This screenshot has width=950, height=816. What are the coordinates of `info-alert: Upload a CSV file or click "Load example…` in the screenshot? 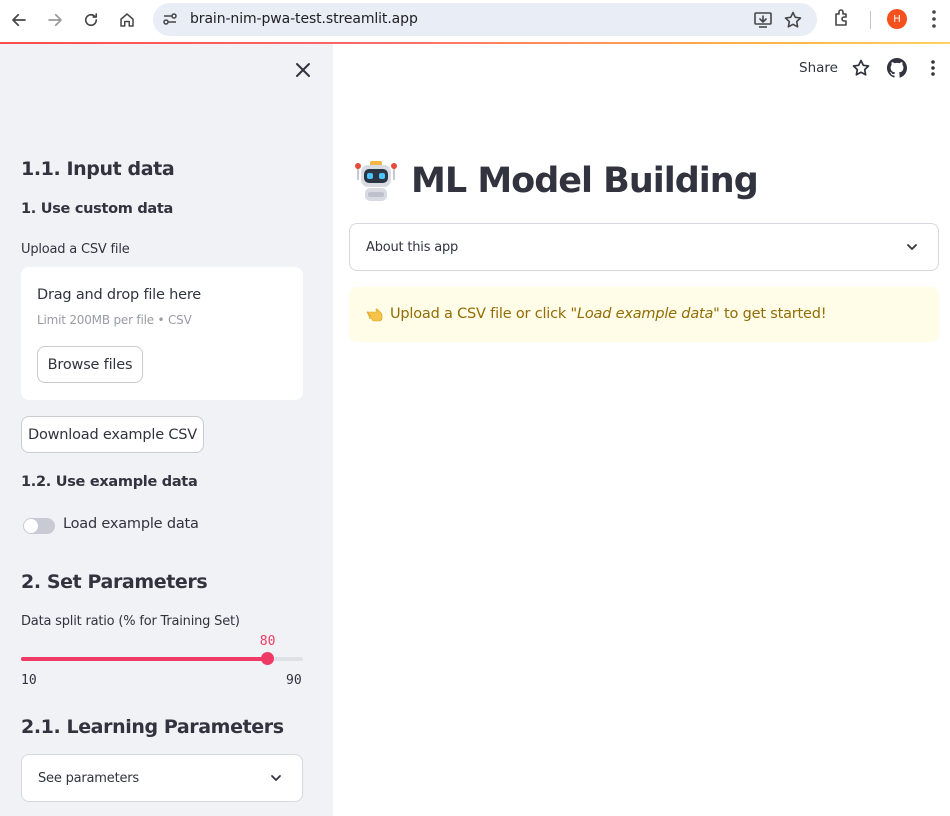 It's located at (644, 314).